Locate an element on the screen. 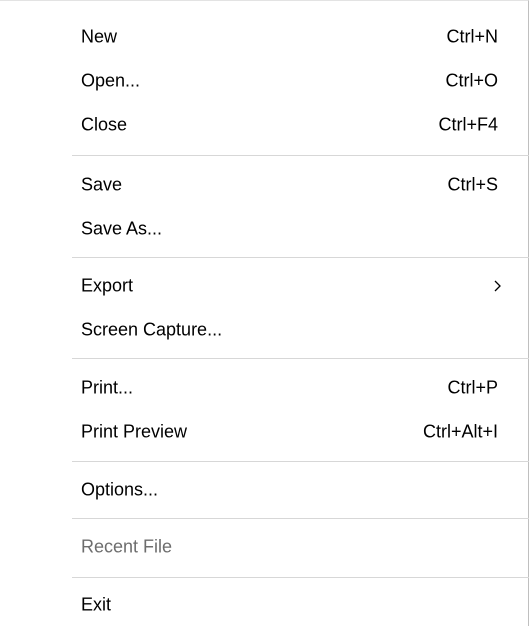 The height and width of the screenshot is (626, 531). menu-item-export: Export is located at coordinates (264, 286).